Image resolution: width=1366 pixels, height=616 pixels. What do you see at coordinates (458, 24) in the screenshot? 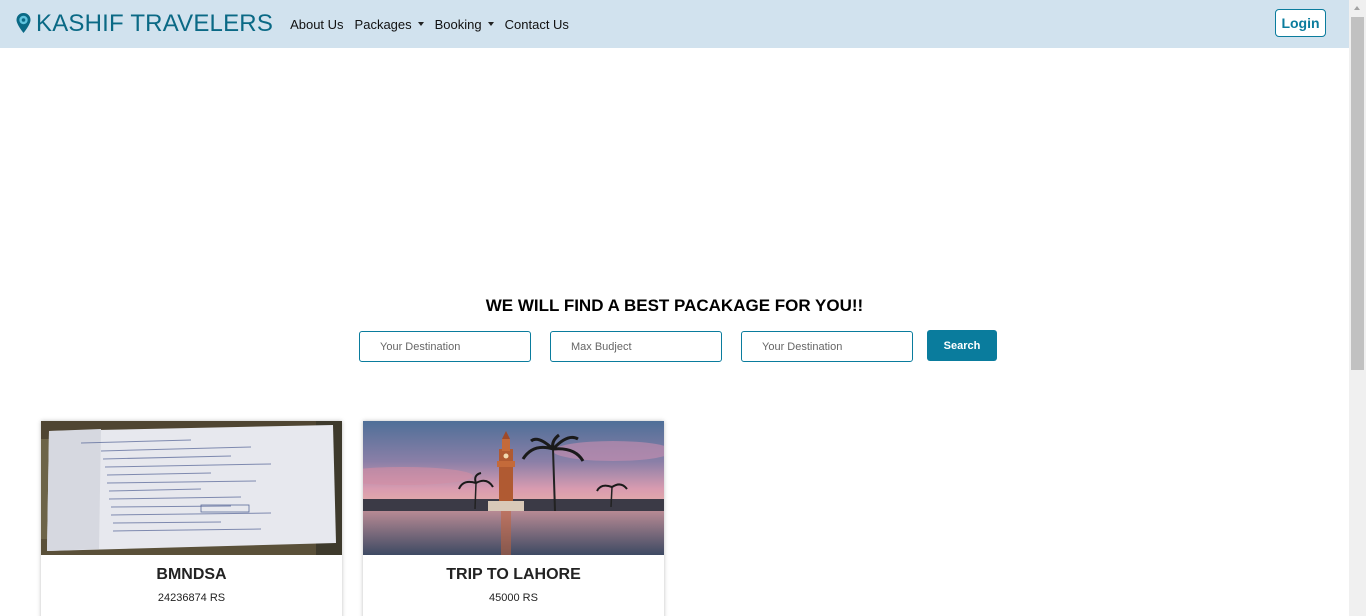
I see `nav-booking-label: Booking` at bounding box center [458, 24].